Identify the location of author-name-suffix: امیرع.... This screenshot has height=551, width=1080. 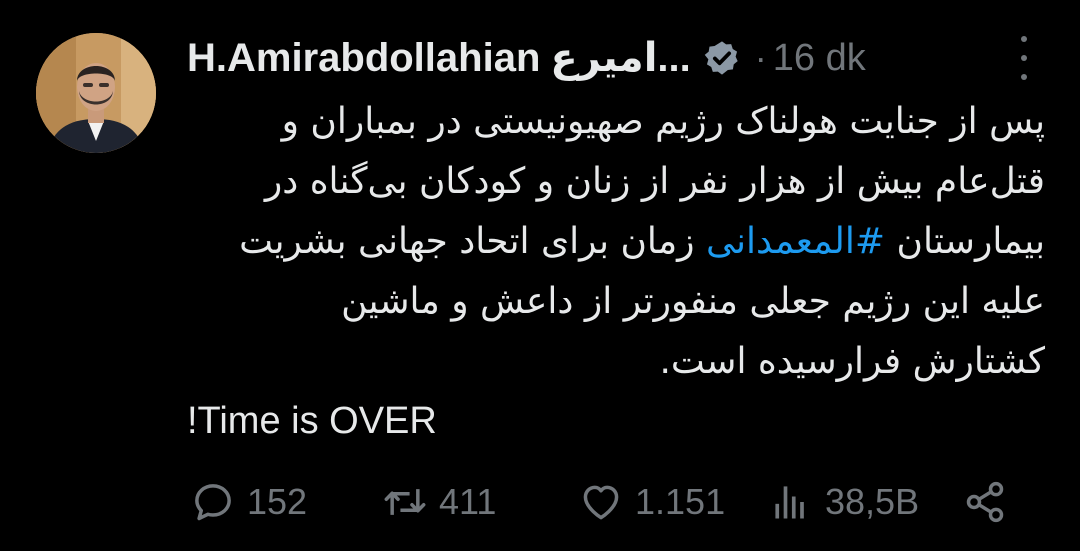
(620, 58).